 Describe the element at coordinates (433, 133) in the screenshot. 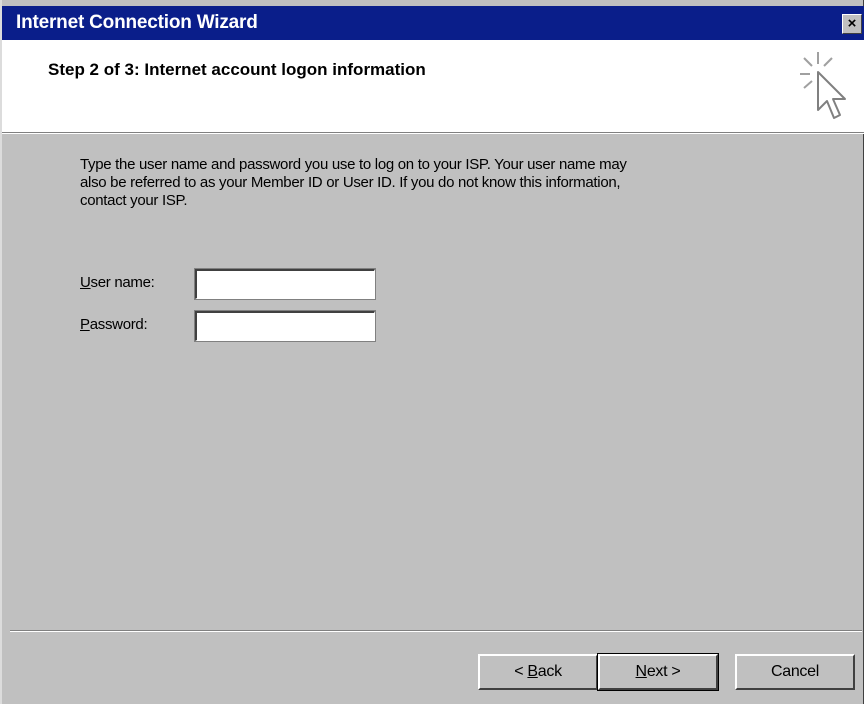

I see `header-divider` at that location.